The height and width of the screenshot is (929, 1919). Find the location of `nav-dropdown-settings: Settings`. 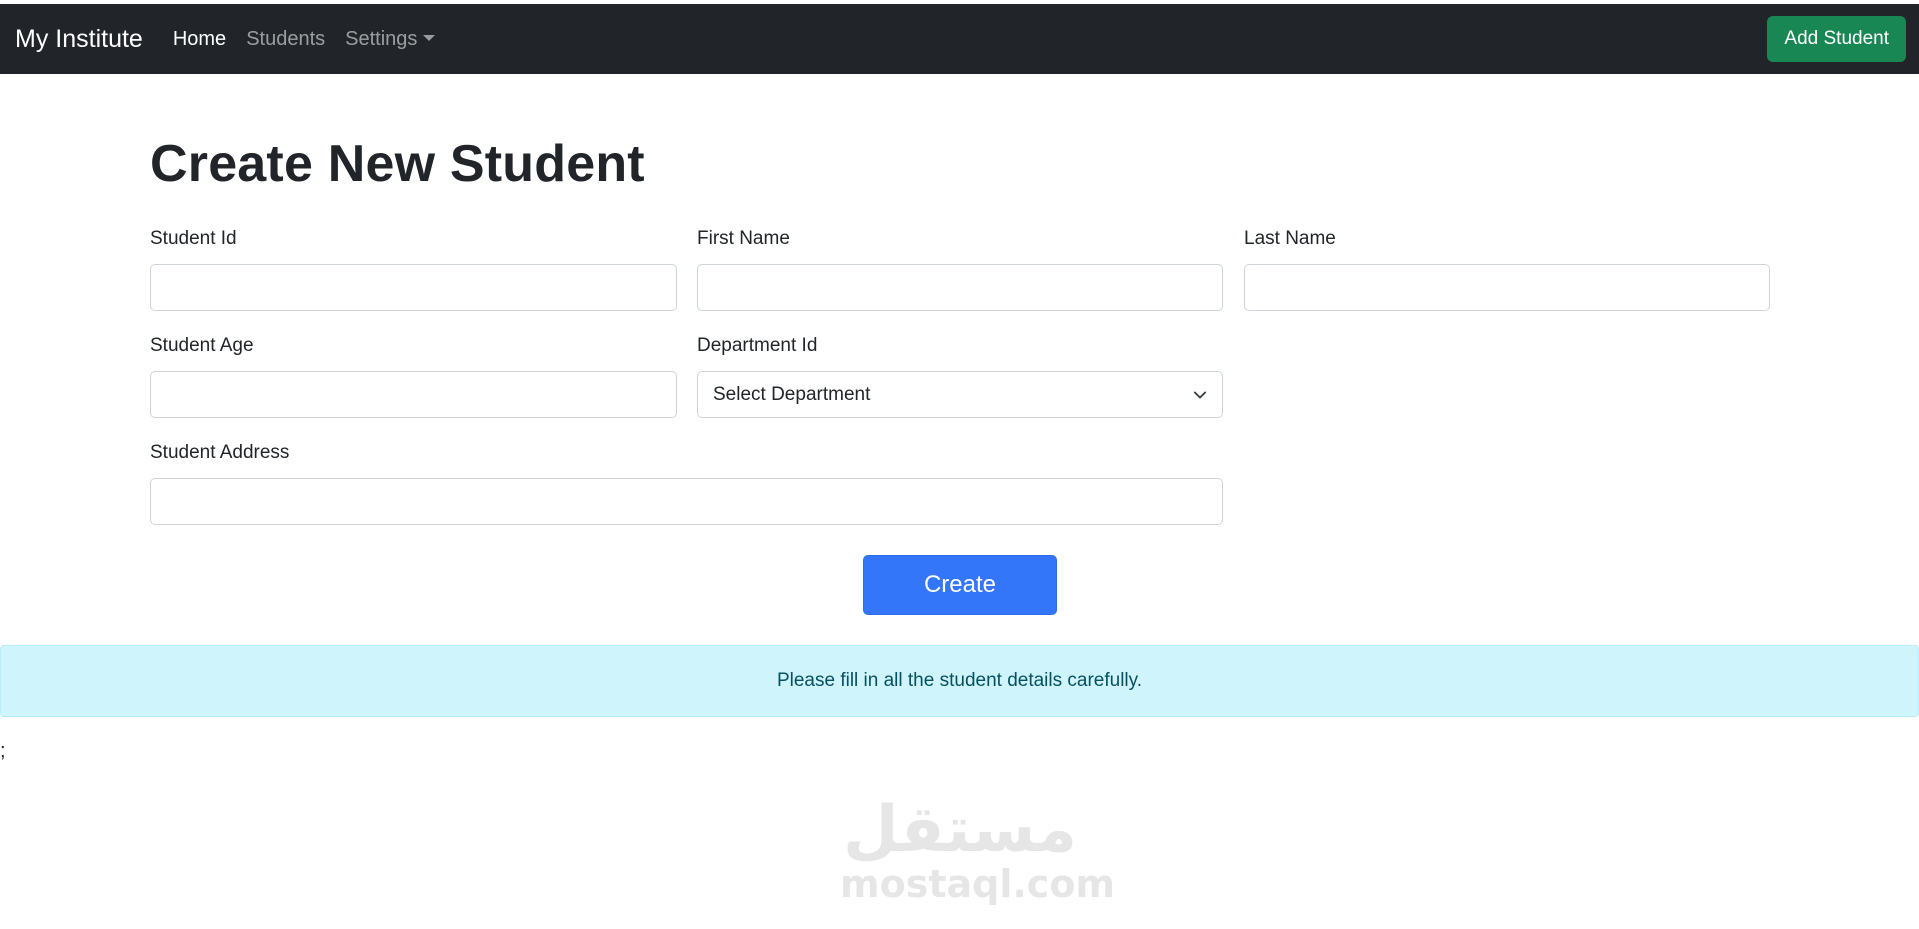

nav-dropdown-settings: Settings is located at coordinates (390, 39).